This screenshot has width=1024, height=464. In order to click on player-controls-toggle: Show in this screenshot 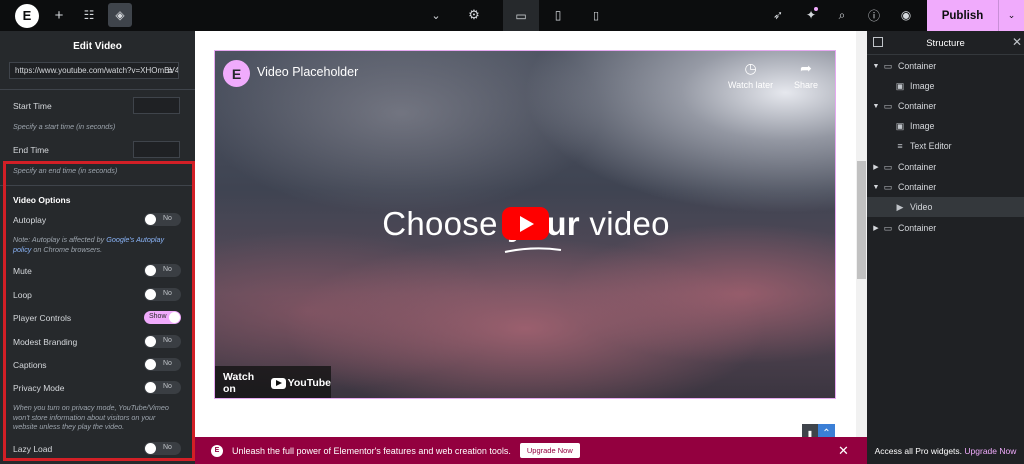, I will do `click(162, 317)`.